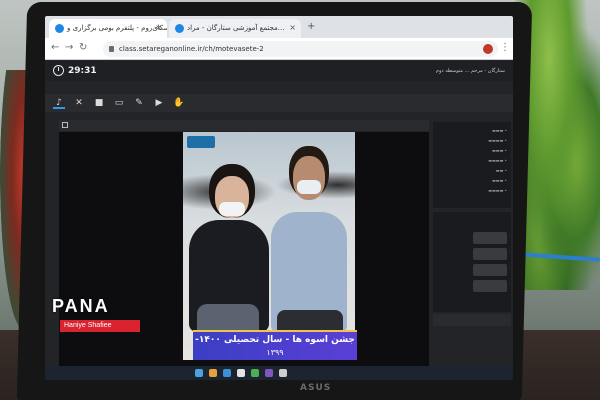  What do you see at coordinates (119, 103) in the screenshot?
I see `screen-share-icon: ▭` at bounding box center [119, 103].